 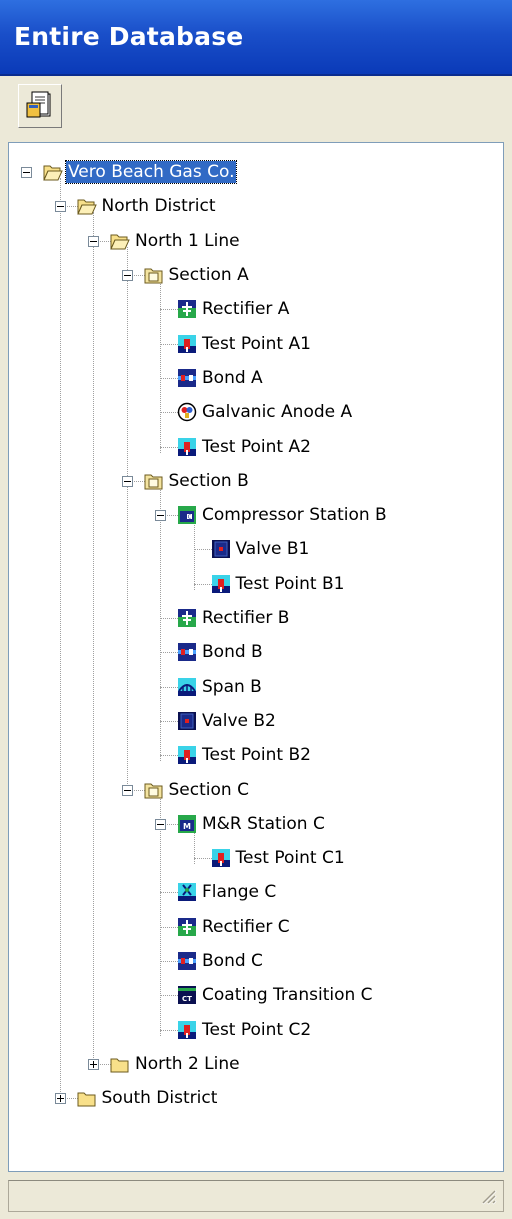 I want to click on tree-node: Valve B1, so click(x=254, y=549).